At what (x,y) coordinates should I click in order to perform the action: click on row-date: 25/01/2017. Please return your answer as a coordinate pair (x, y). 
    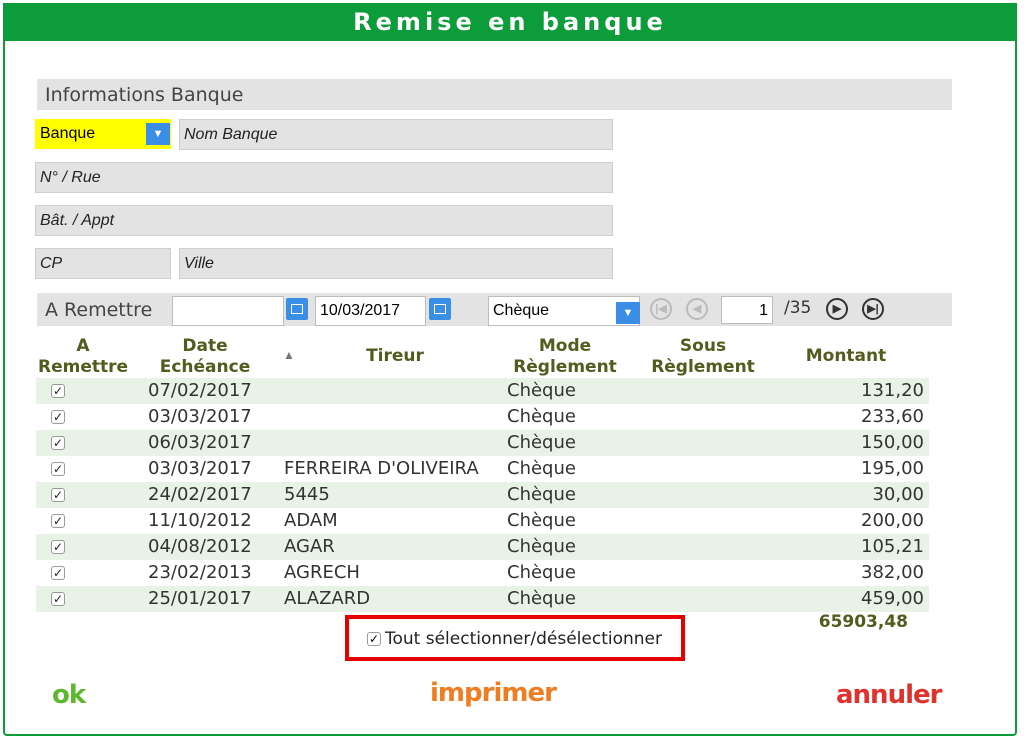
    Looking at the image, I should click on (200, 598).